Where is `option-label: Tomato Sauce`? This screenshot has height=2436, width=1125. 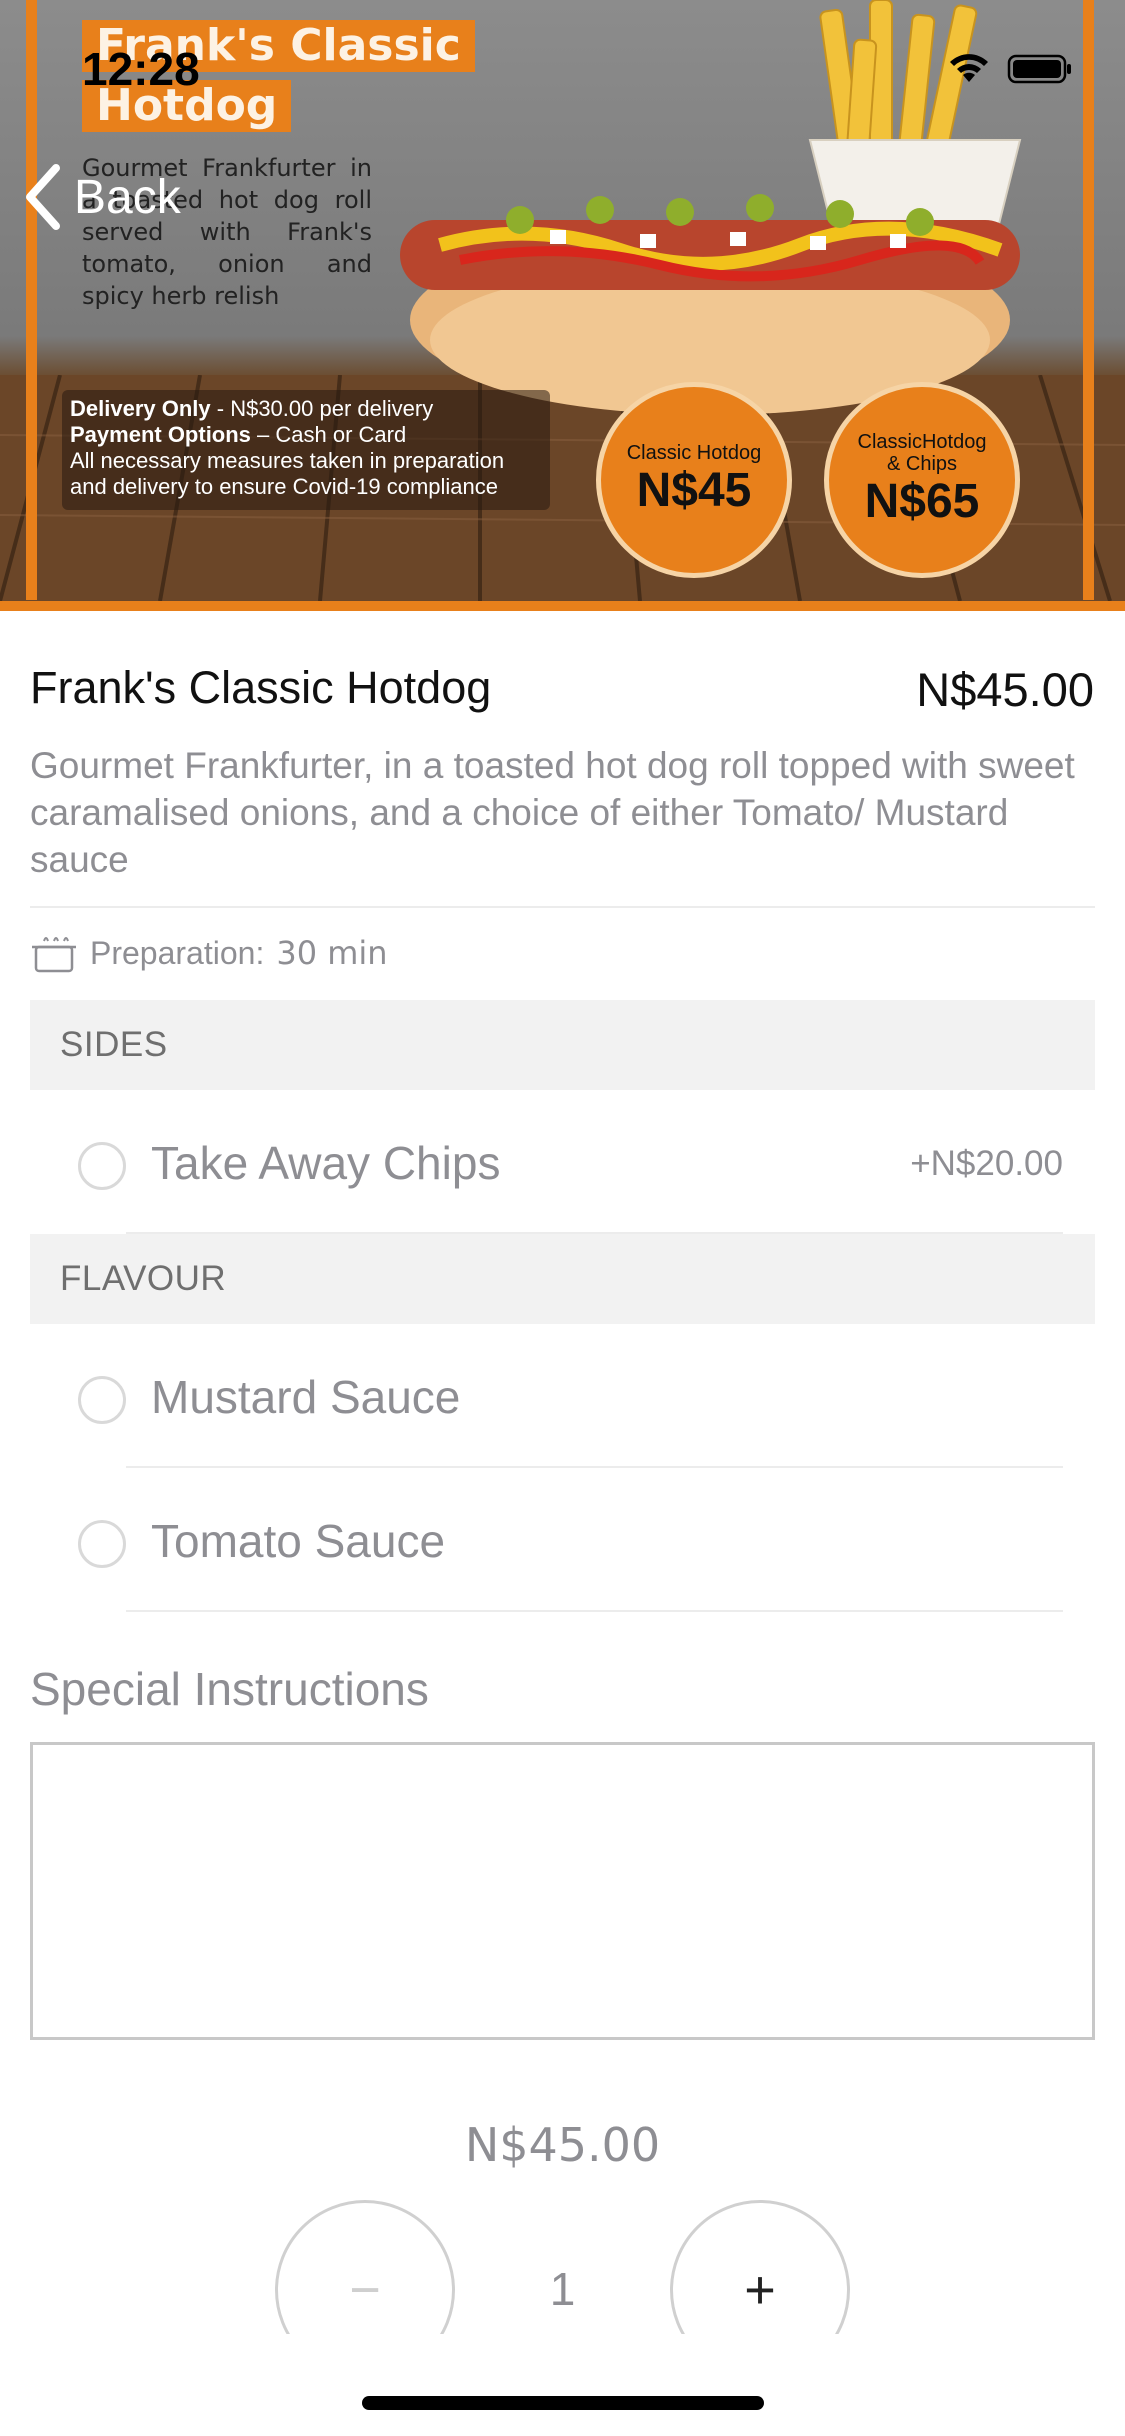
option-label: Tomato Sauce is located at coordinates (298, 1541).